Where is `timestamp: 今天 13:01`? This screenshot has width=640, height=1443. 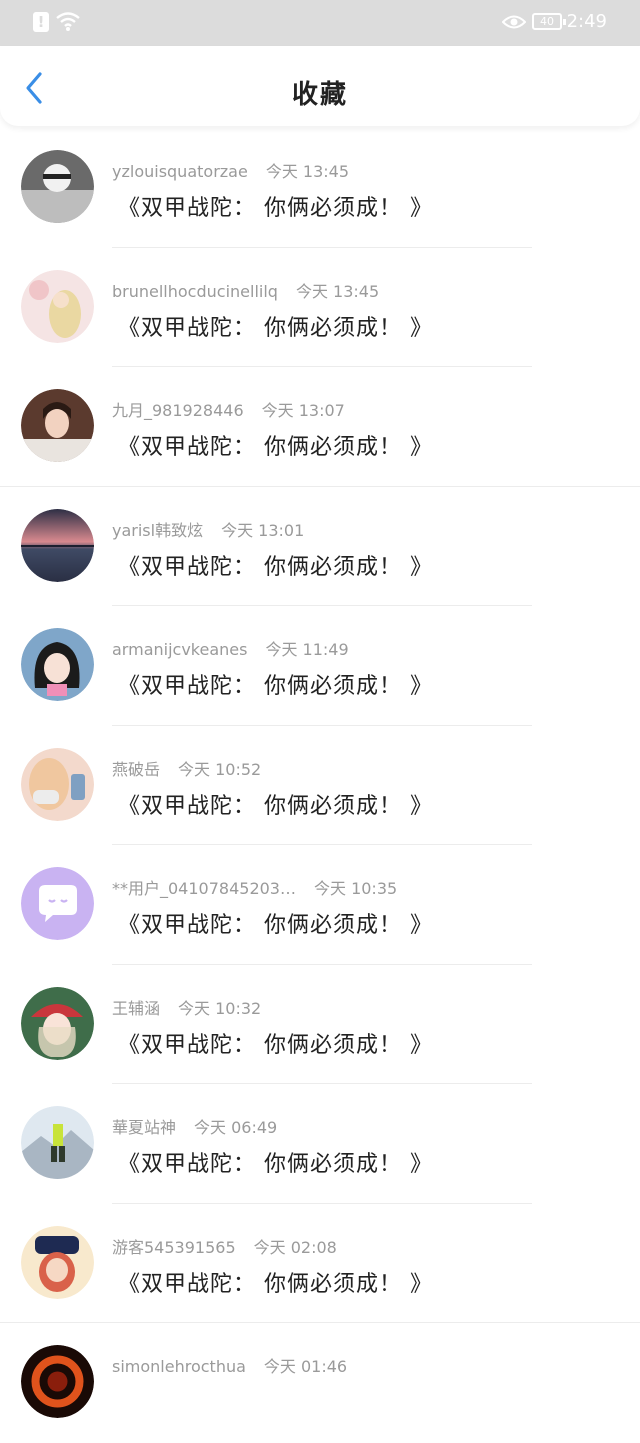 timestamp: 今天 13:01 is located at coordinates (263, 530).